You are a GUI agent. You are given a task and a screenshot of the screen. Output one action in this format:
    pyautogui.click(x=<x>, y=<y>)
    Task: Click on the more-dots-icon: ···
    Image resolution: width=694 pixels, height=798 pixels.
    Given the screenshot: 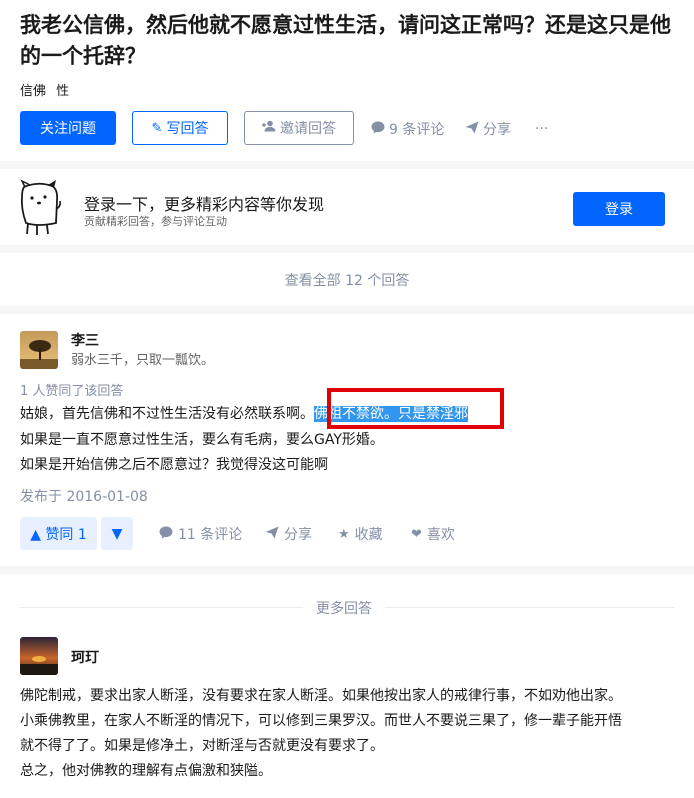 What is the action you would take?
    pyautogui.click(x=542, y=129)
    